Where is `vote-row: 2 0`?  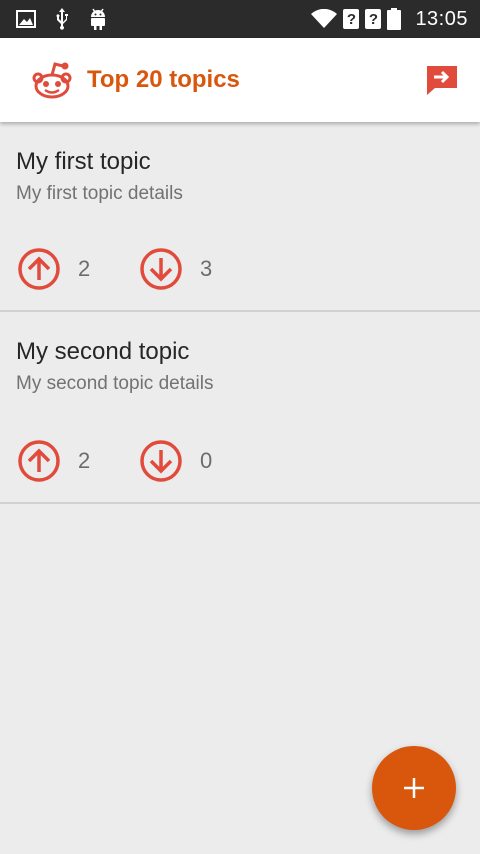 vote-row: 2 0 is located at coordinates (138, 461).